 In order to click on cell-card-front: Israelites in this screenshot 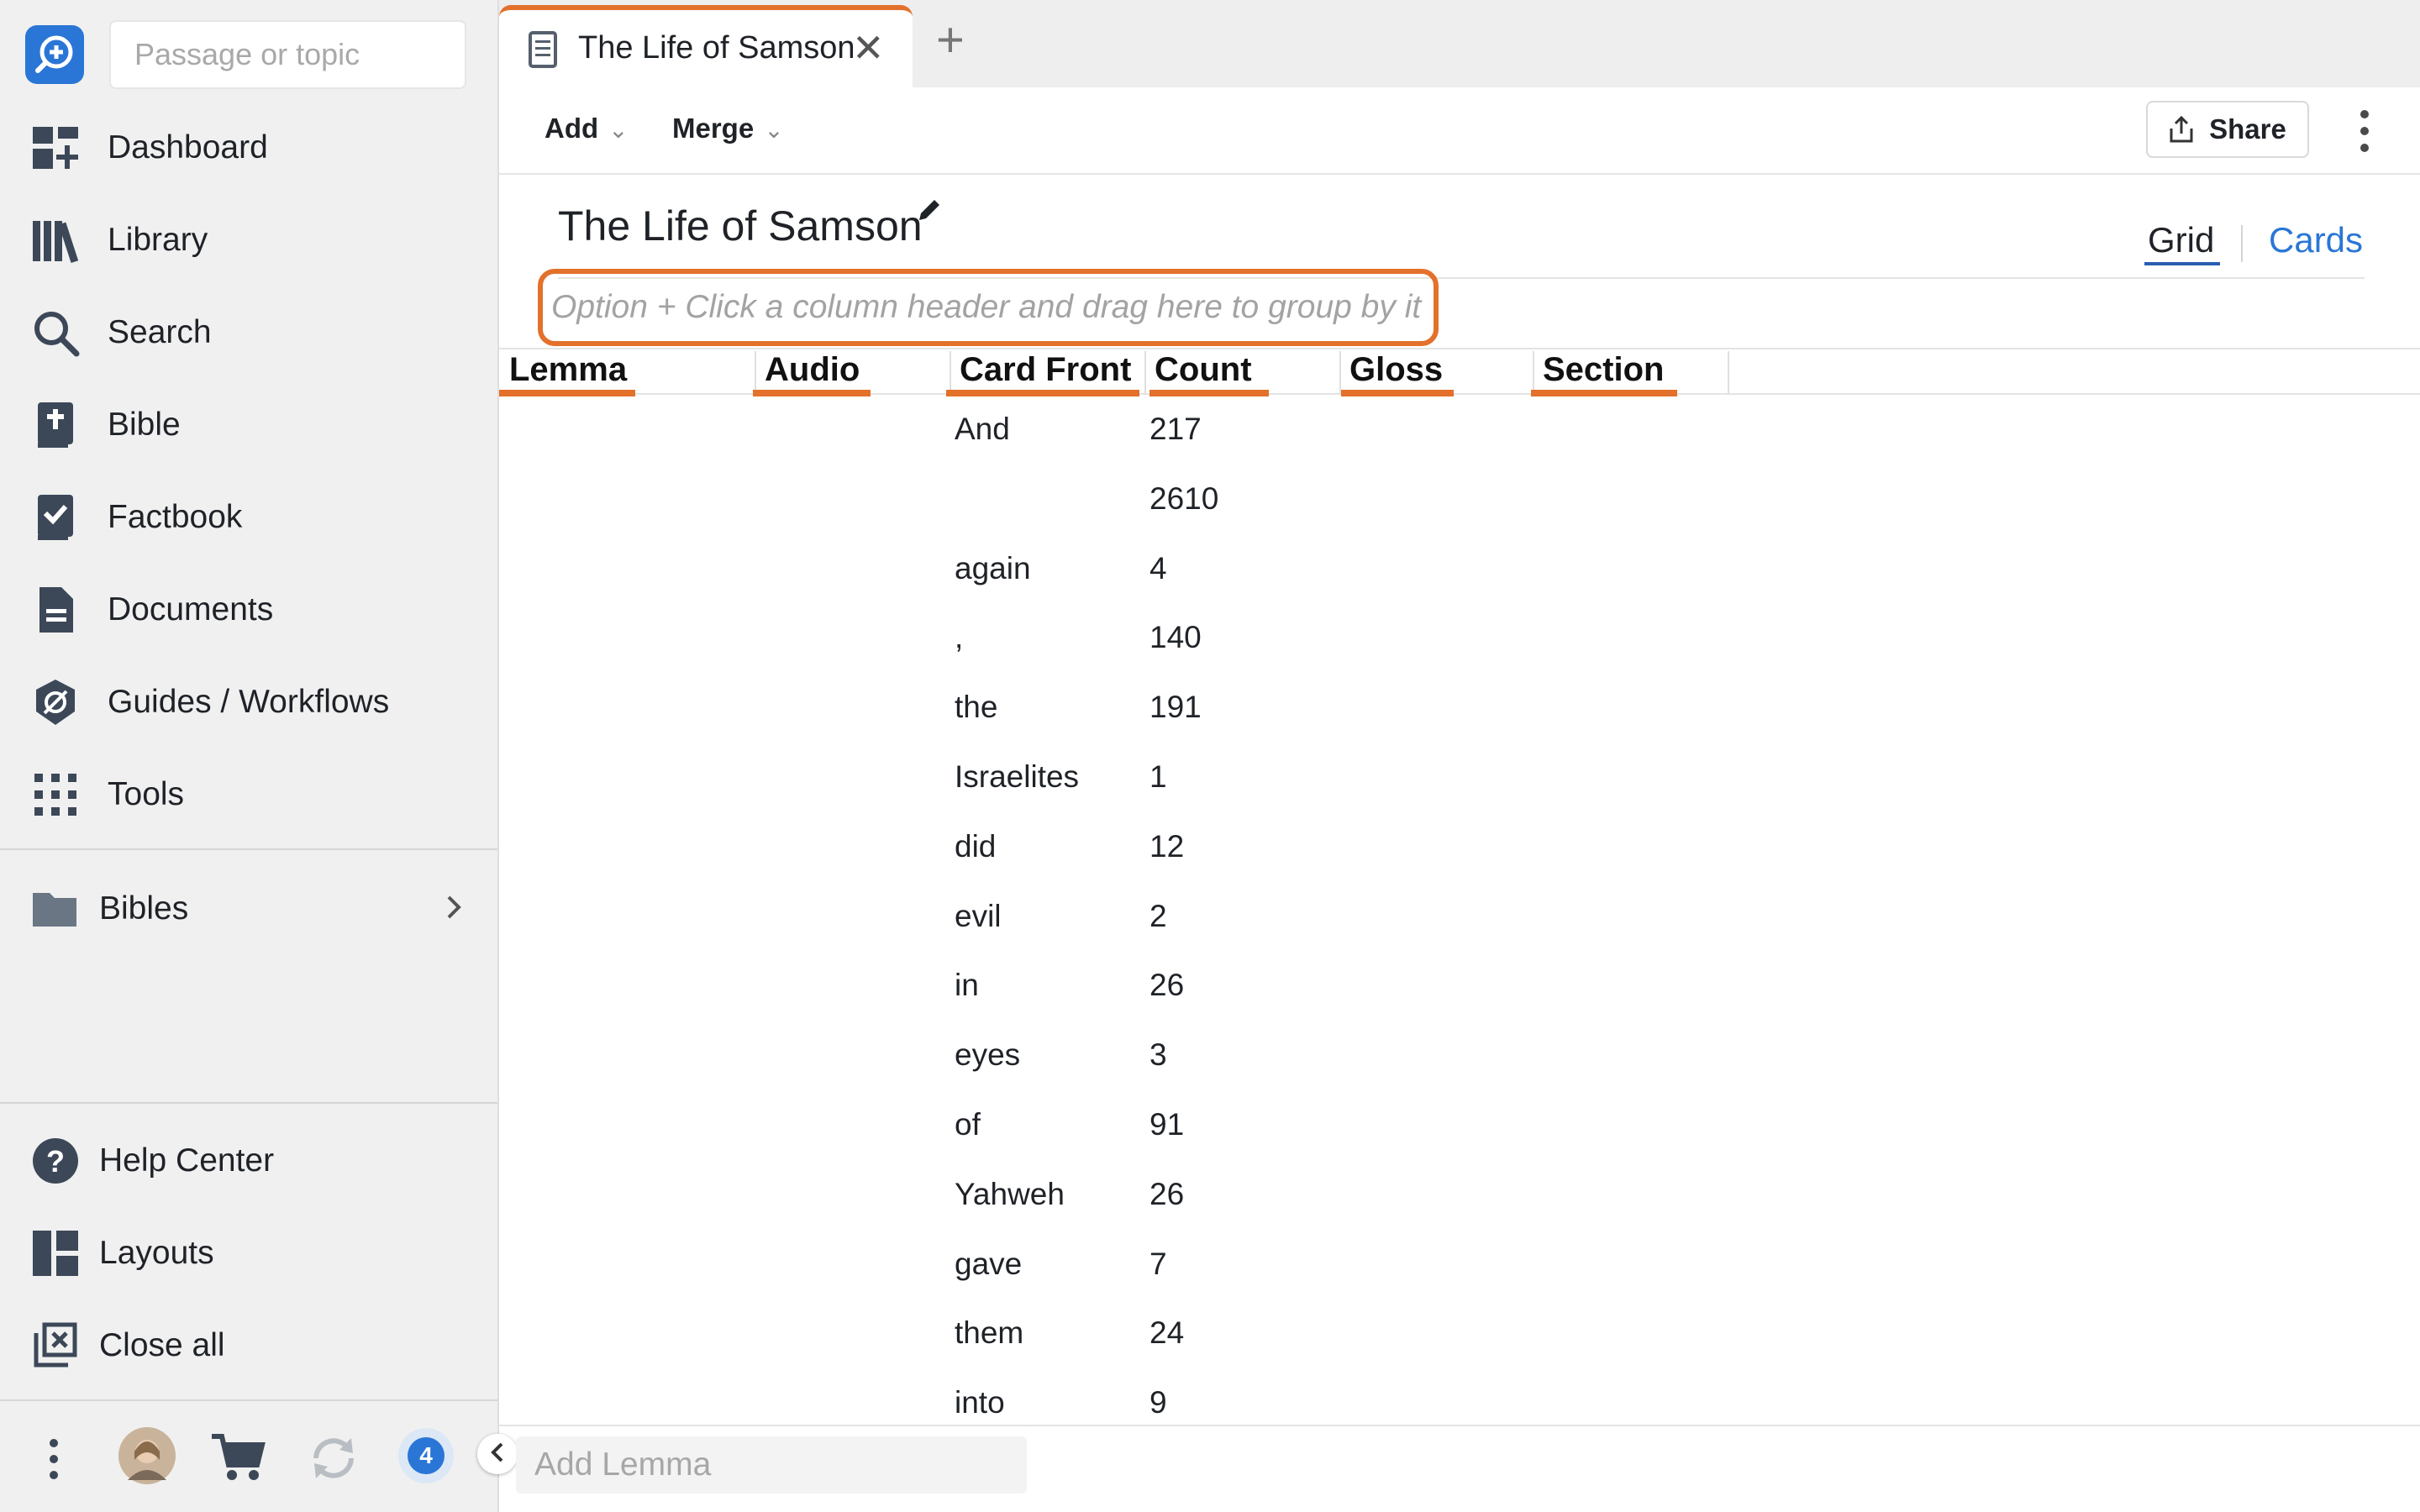, I will do `click(1017, 777)`.